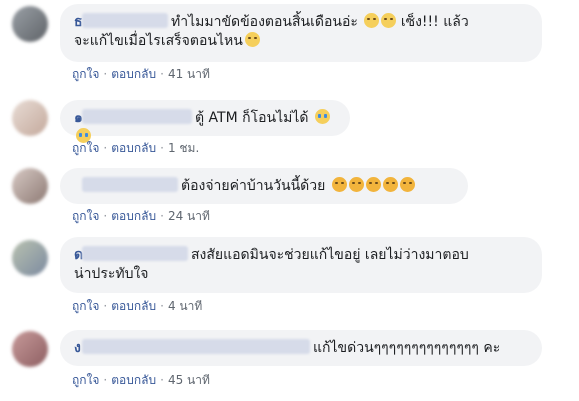 This screenshot has width=579, height=401. I want to click on comment-actions: ถูกใจ · ตอบกลับ · 24 นาที, so click(141, 216).